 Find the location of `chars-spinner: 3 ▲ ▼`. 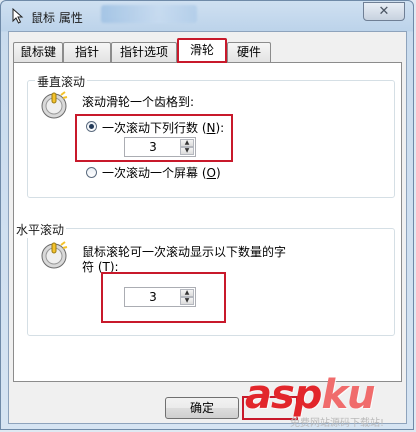

chars-spinner: 3 ▲ ▼ is located at coordinates (160, 297).